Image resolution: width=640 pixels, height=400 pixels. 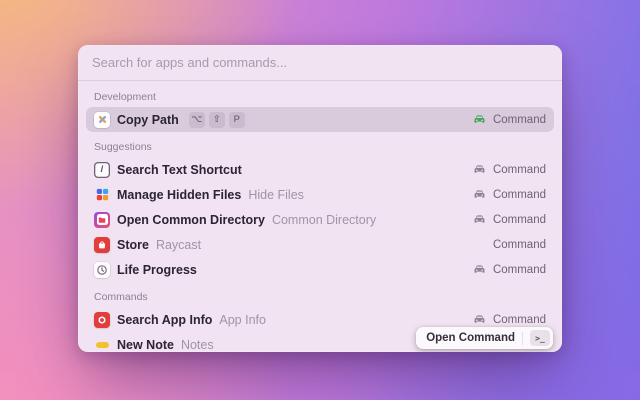 What do you see at coordinates (276, 194) in the screenshot?
I see `item-subtitle: Hide Files` at bounding box center [276, 194].